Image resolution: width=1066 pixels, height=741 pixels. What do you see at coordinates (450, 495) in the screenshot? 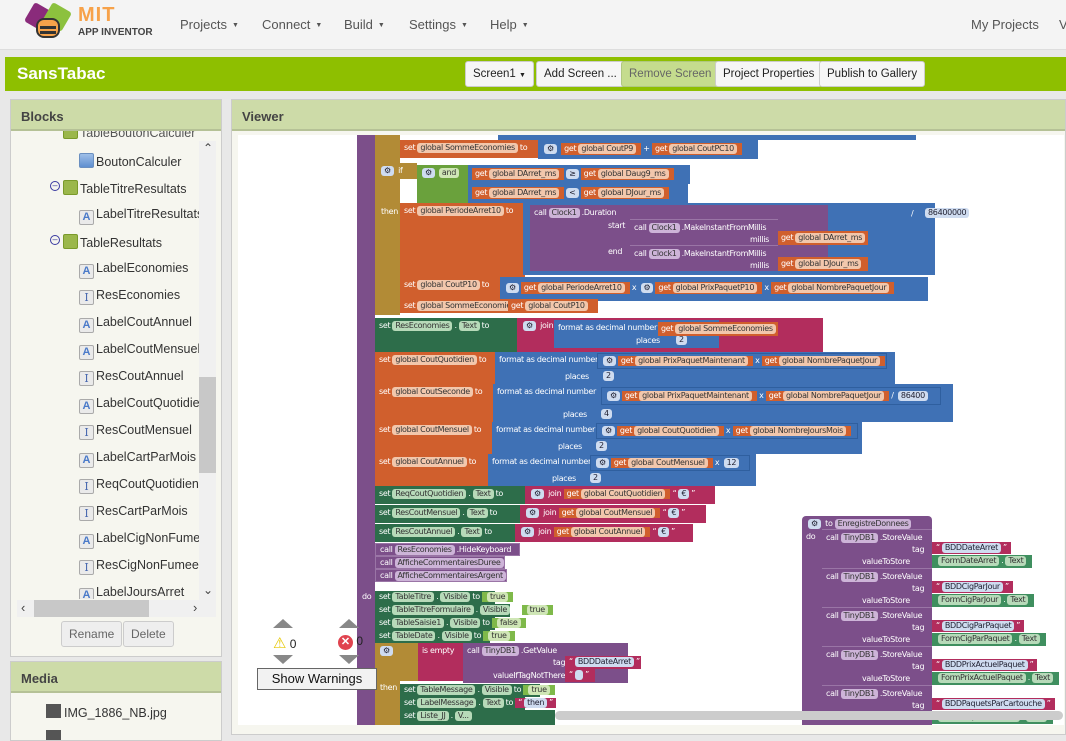
I see `set-property-block: set ReqCoutQuotidien. Text to` at bounding box center [450, 495].